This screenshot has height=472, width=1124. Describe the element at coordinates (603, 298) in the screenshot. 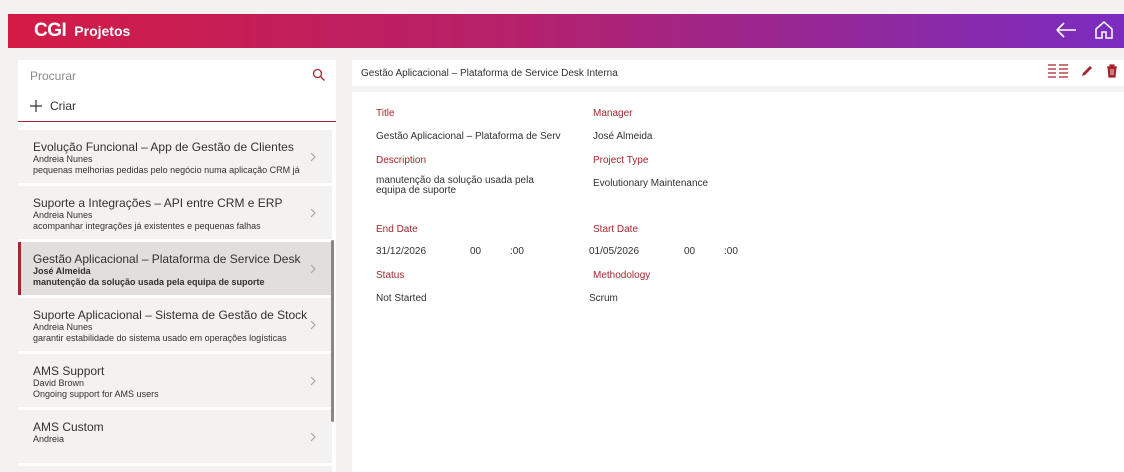

I see `methodology-field: Scrum` at that location.